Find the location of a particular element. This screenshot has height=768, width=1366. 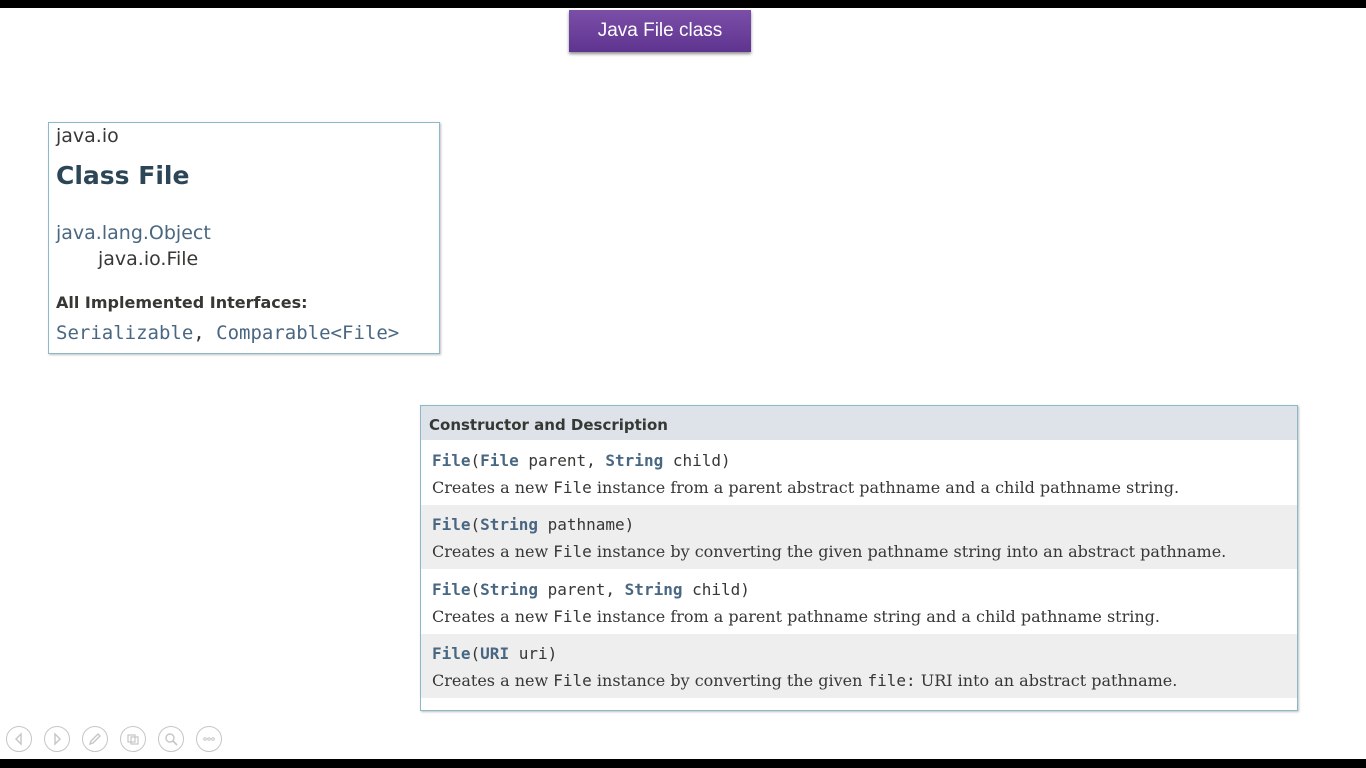

next-slide-icon is located at coordinates (57, 739).